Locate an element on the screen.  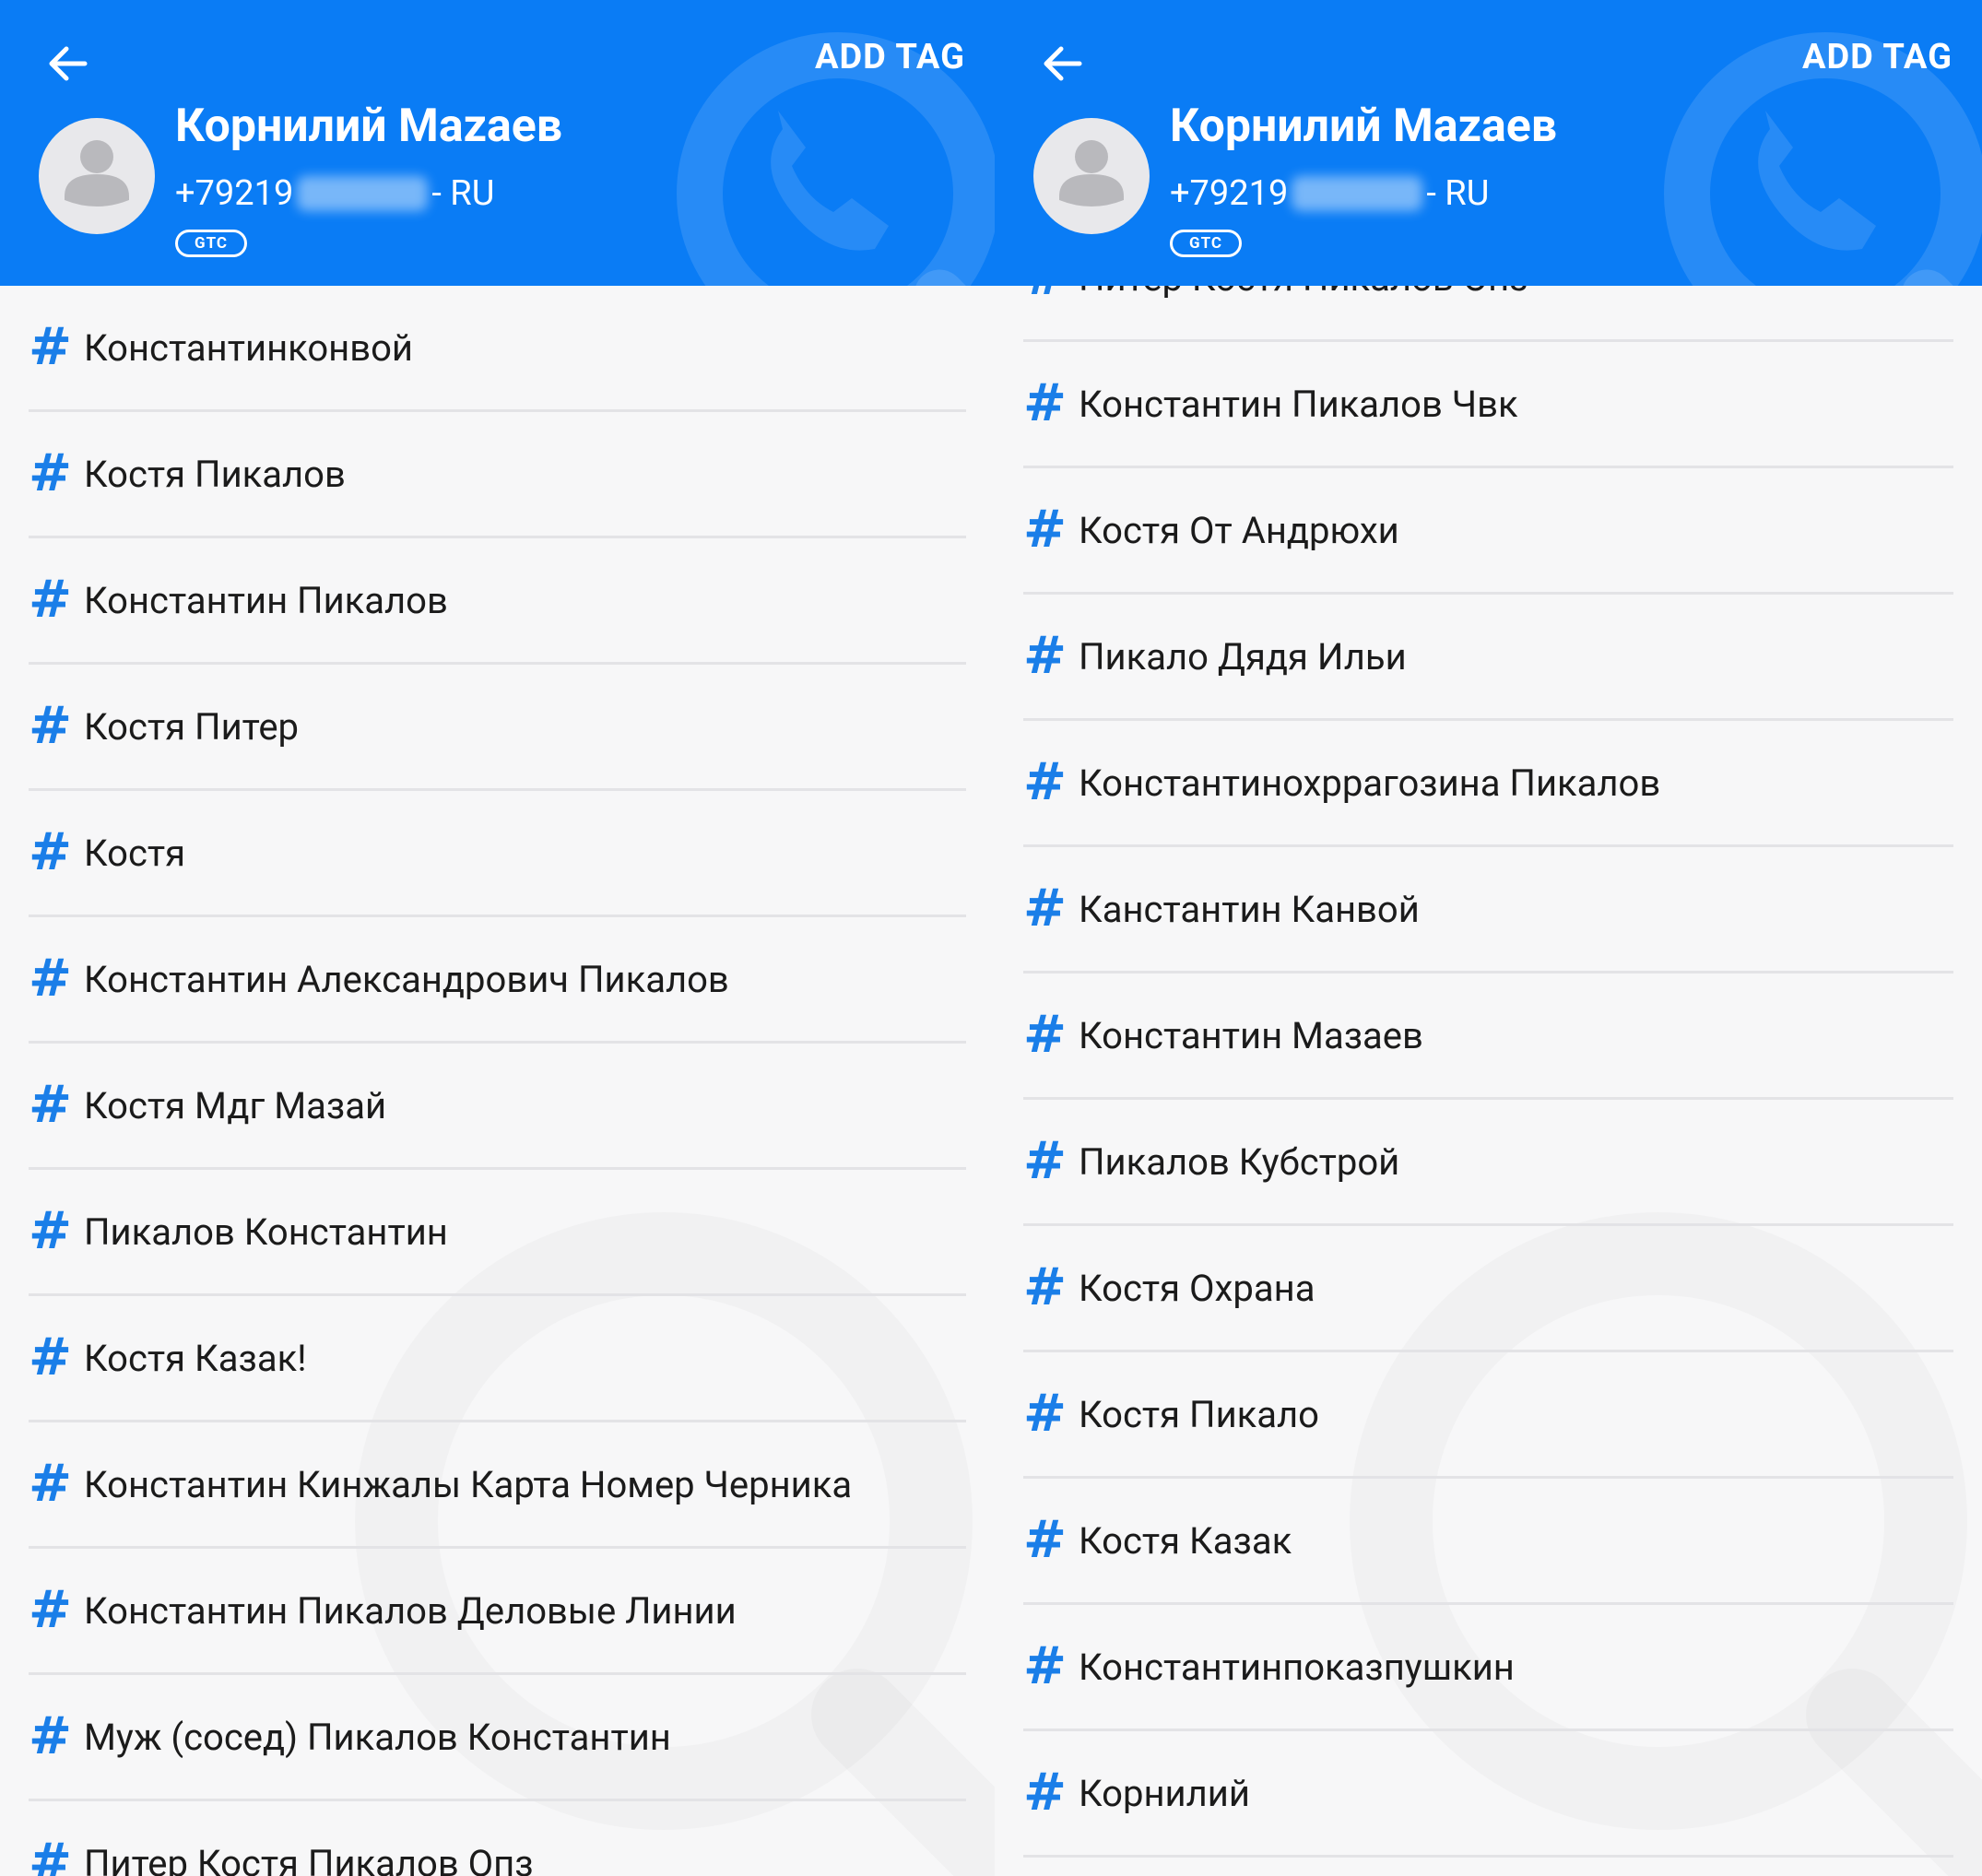
tag-row: # Костя Казак! is located at coordinates (497, 1359).